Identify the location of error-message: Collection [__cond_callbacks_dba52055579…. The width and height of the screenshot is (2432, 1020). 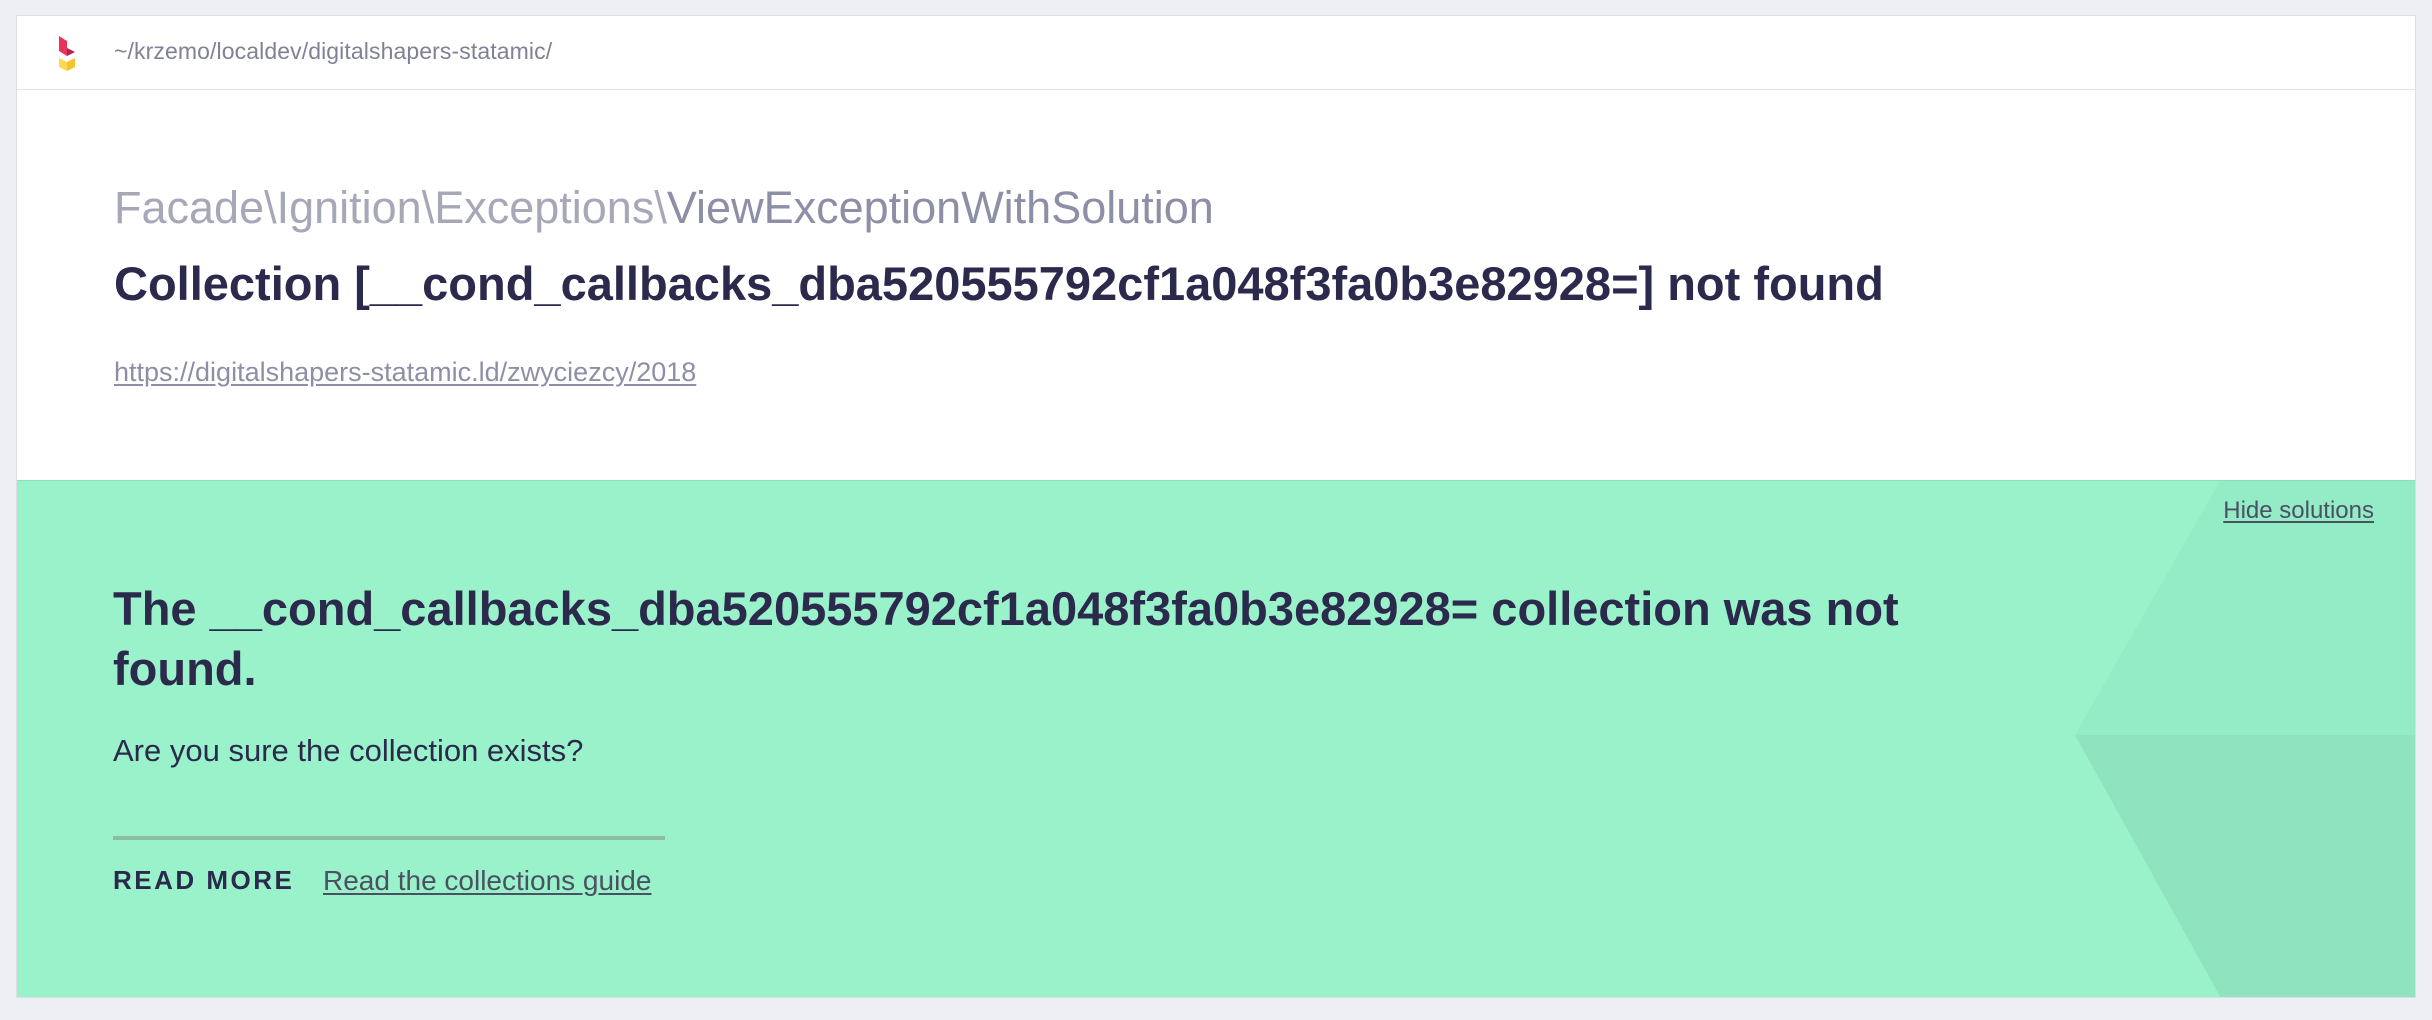
(999, 283).